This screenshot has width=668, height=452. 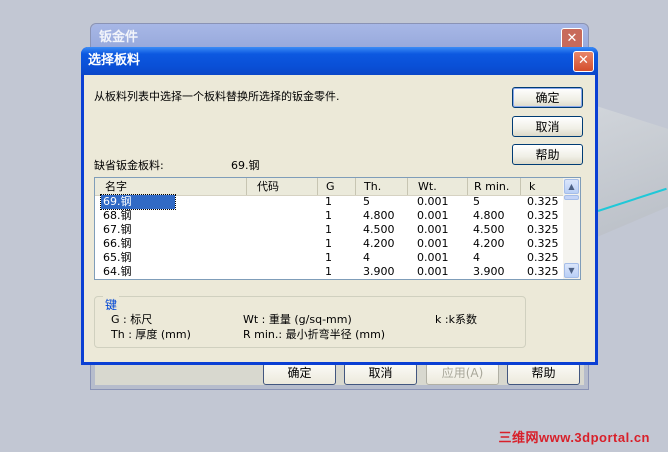 What do you see at coordinates (297, 319) in the screenshot?
I see `key-wt: Wt : 重量 (g/sq-mm)` at bounding box center [297, 319].